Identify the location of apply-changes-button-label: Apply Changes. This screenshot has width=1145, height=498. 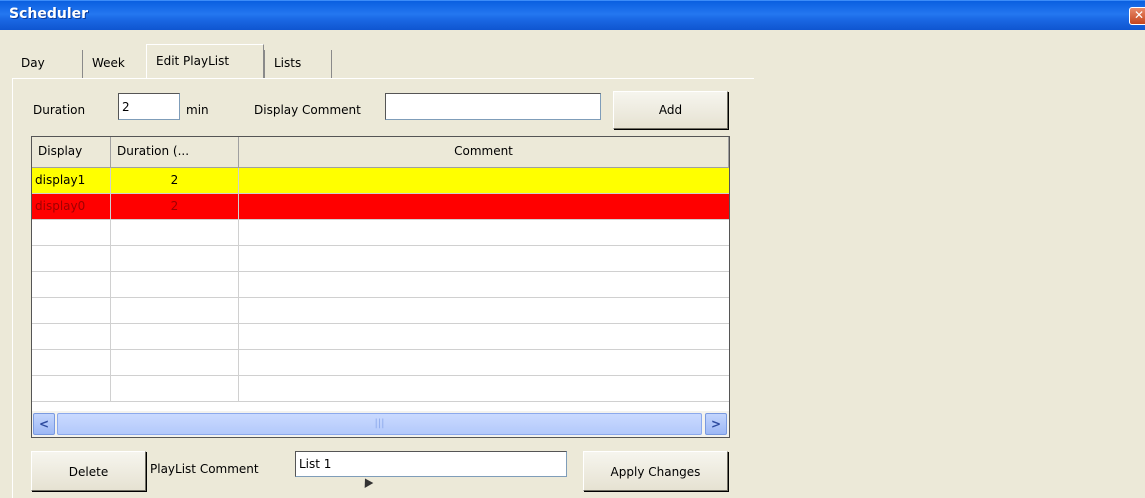
(655, 472).